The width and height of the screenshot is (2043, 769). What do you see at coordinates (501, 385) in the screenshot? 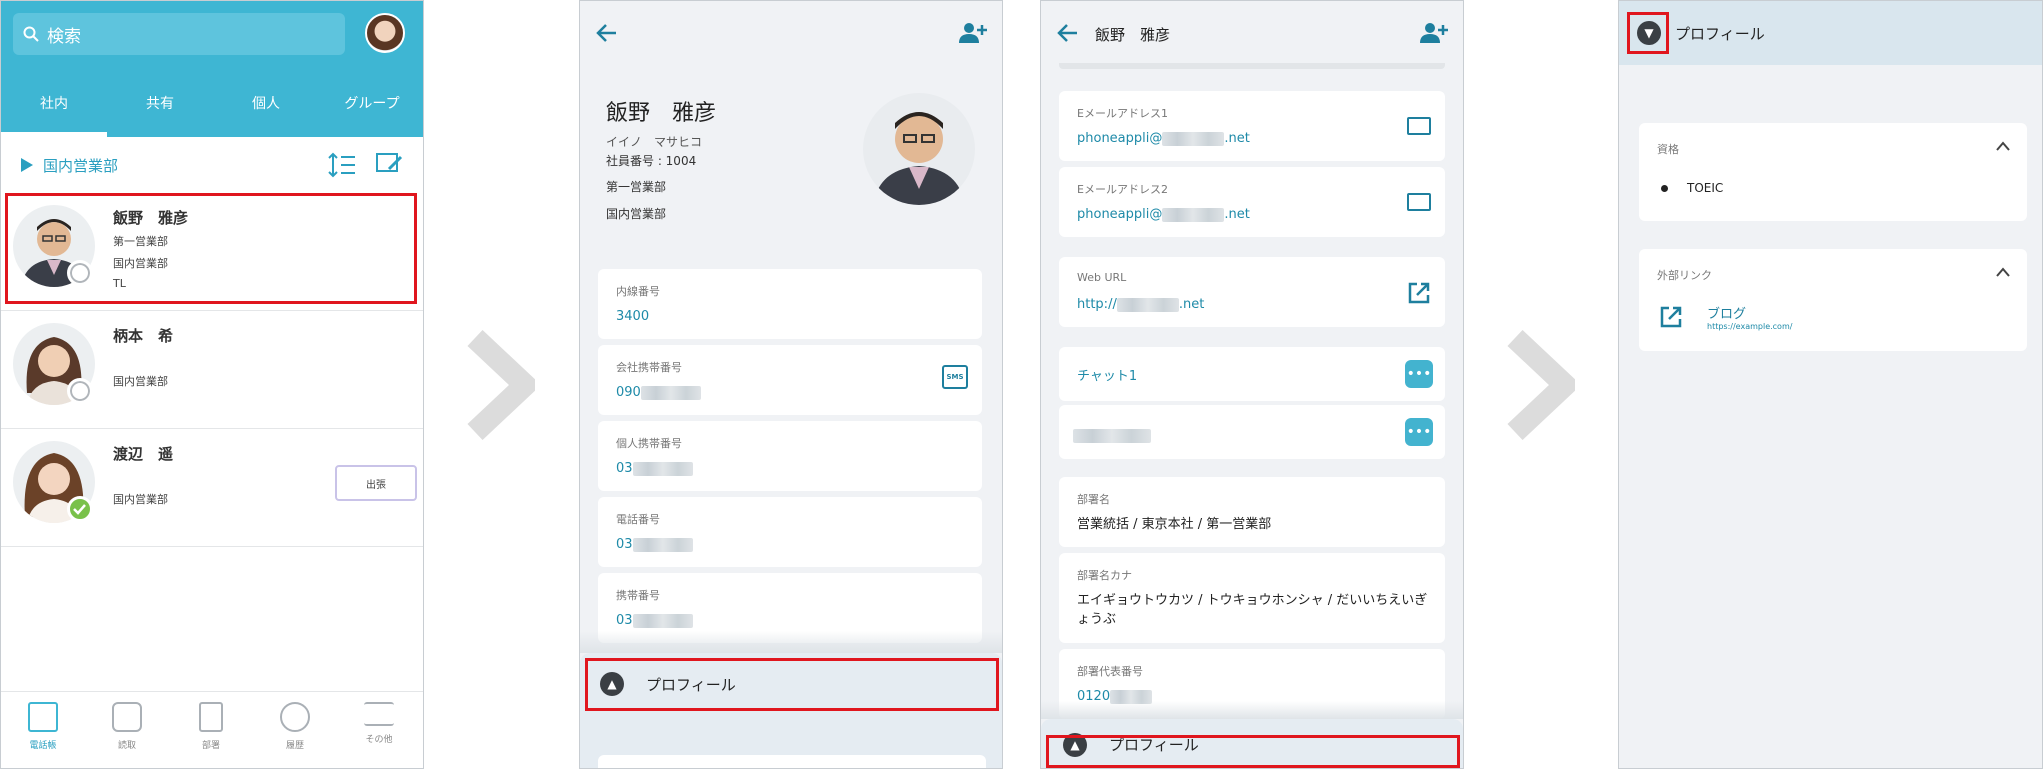
I see `chevron-right-icon` at bounding box center [501, 385].